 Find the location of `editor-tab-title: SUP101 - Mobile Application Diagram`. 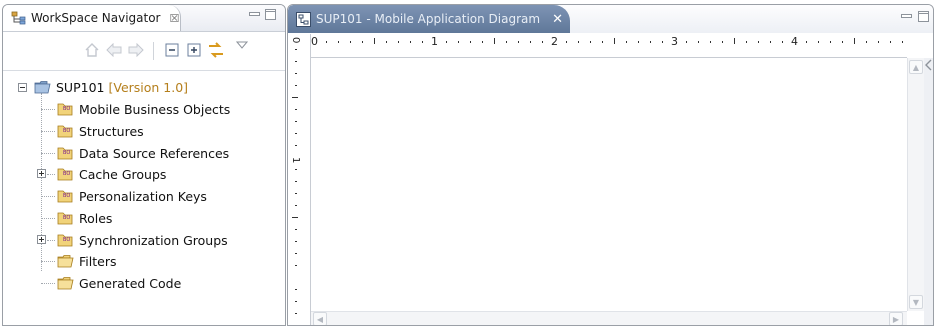

editor-tab-title: SUP101 - Mobile Application Diagram is located at coordinates (428, 19).